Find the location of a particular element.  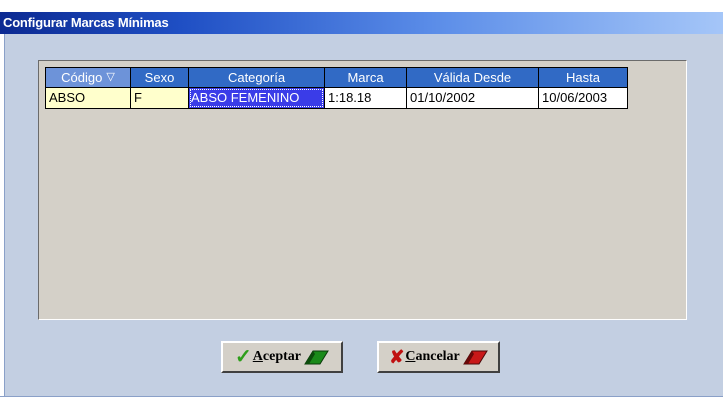

cancel-button-label: Cancelar is located at coordinates (432, 356).